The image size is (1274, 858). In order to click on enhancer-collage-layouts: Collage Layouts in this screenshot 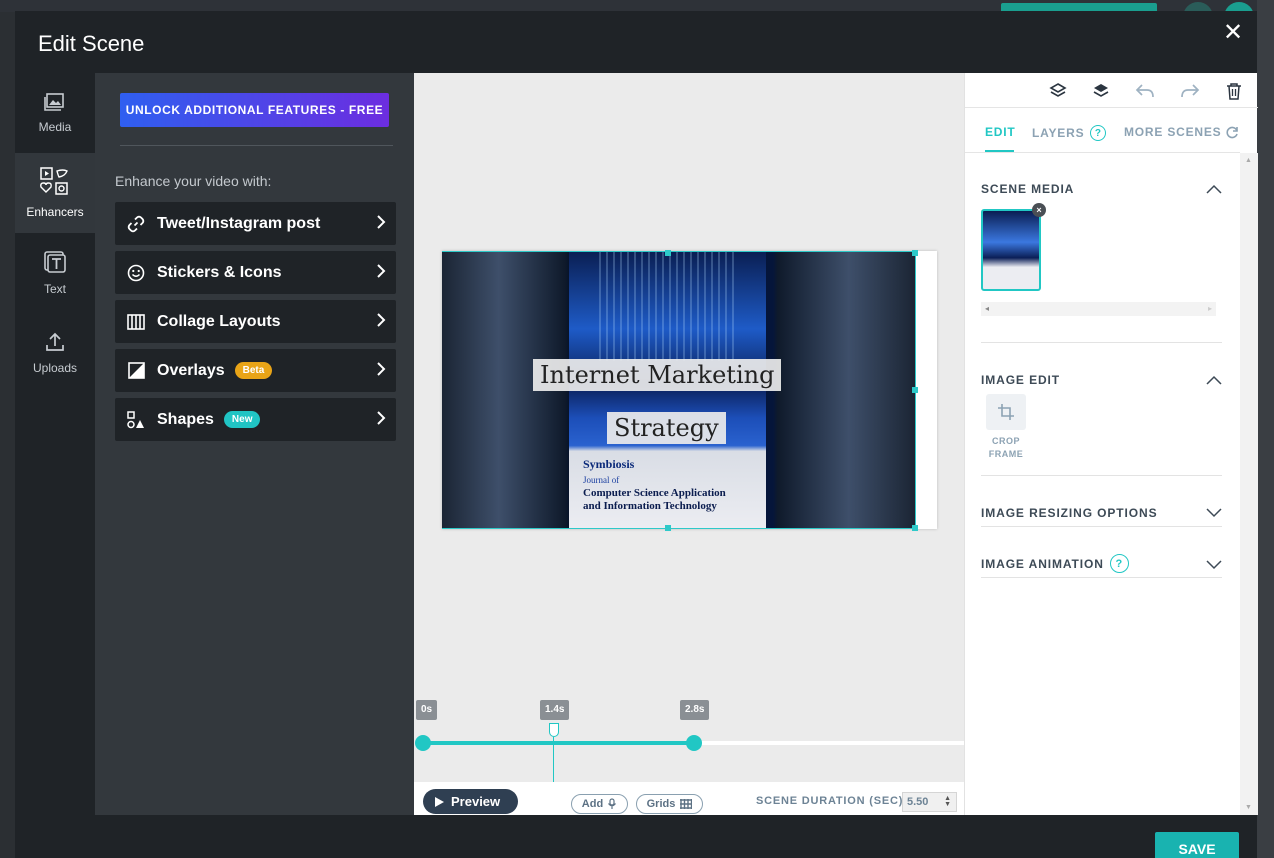, I will do `click(255, 321)`.